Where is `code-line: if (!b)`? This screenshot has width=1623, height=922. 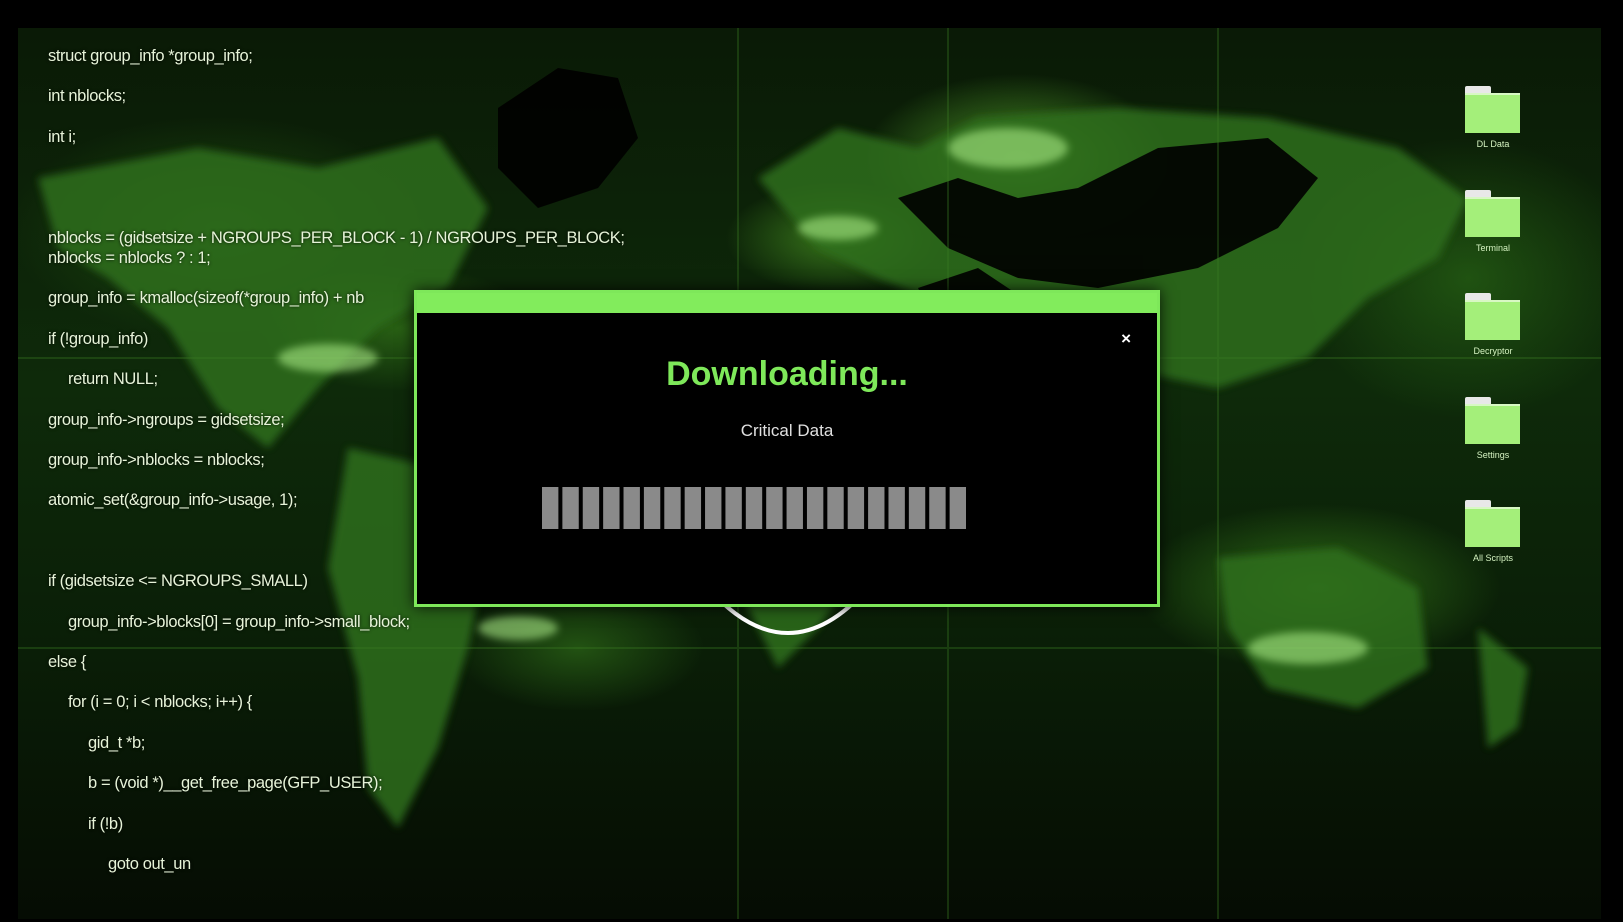
code-line: if (!b) is located at coordinates (105, 823).